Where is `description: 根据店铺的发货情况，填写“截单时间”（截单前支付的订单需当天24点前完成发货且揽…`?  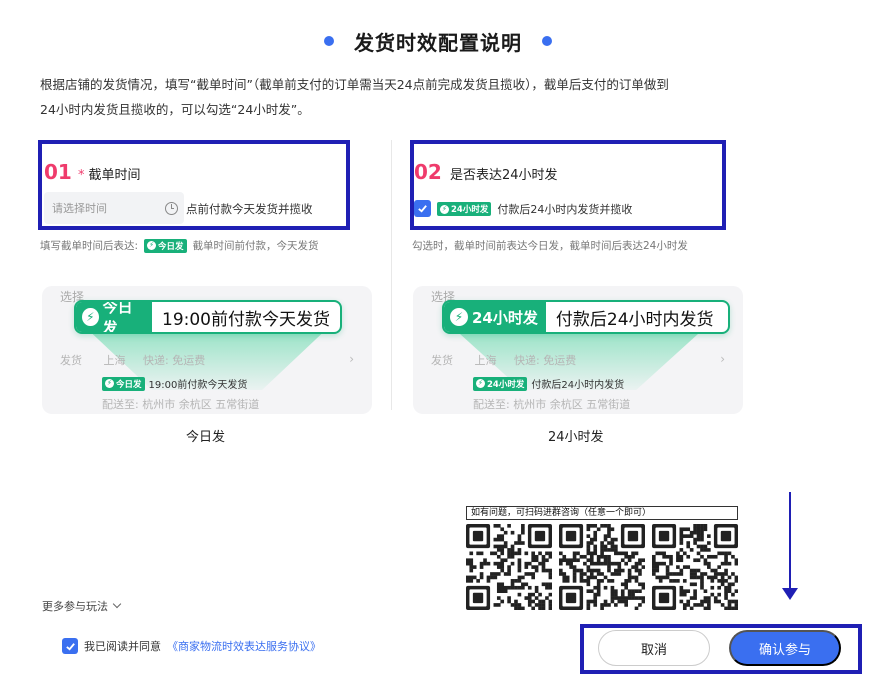 description: 根据店铺的发货情况，填写“截单时间”（截单前支付的订单需当天24点前完成发货且揽… is located at coordinates (390, 97).